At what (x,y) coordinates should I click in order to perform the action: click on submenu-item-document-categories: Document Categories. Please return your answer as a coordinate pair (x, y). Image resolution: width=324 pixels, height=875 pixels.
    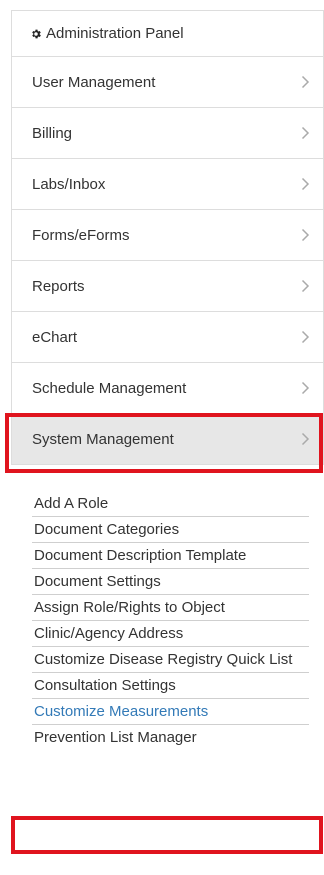
    Looking at the image, I should click on (170, 530).